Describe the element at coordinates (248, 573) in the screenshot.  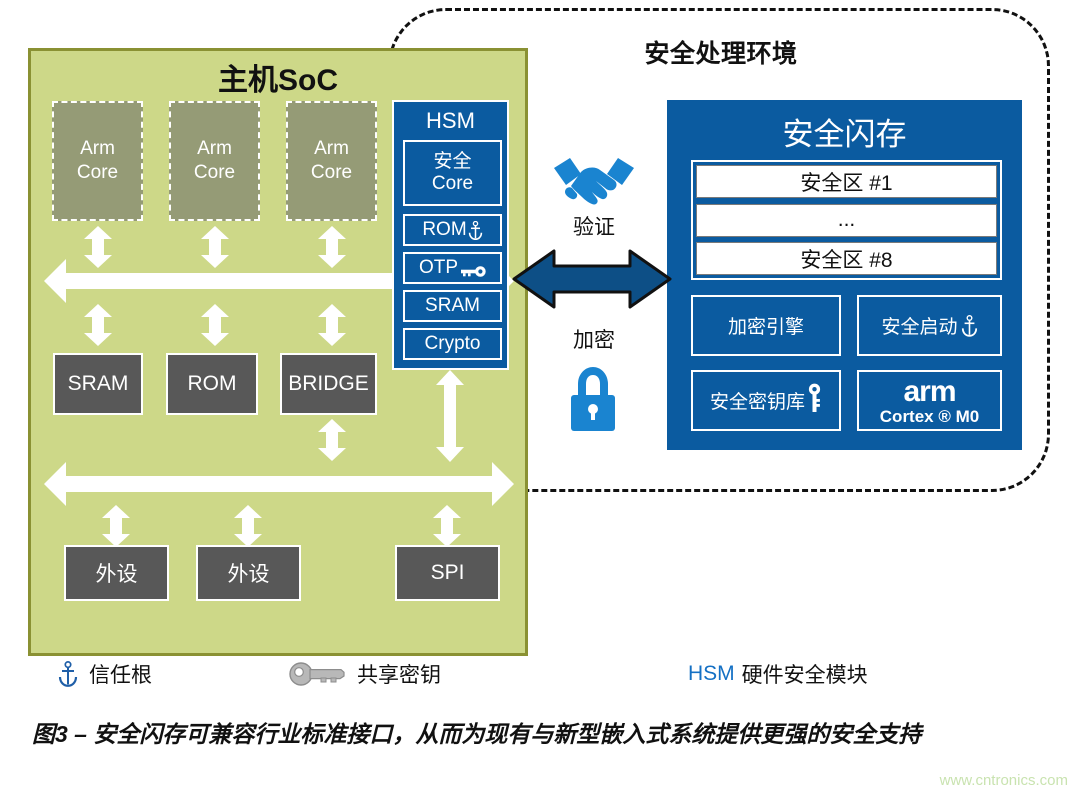
I see `soc-block-peripheral-2: 外设` at that location.